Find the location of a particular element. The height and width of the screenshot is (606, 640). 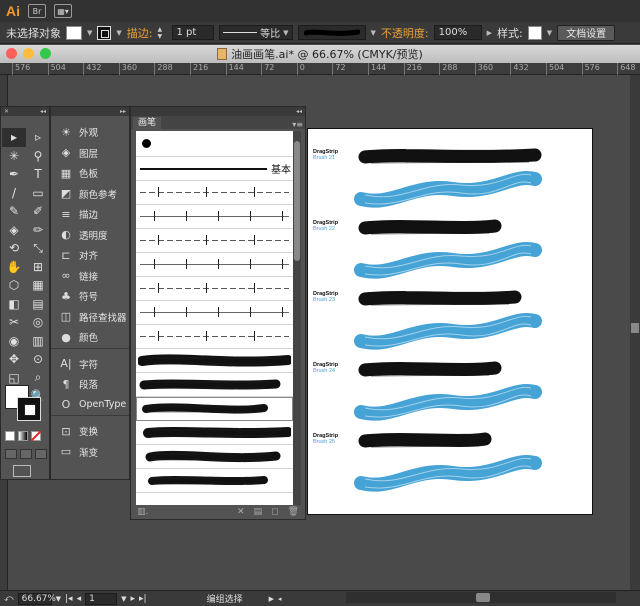

variable-width-profile: 等比 ▼ is located at coordinates (255, 32).